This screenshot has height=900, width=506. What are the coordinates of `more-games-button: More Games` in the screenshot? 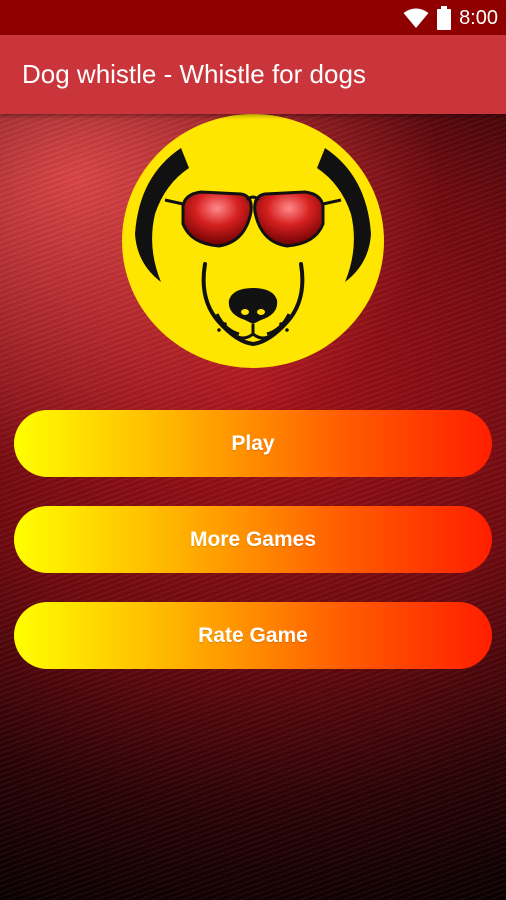 It's located at (253, 539).